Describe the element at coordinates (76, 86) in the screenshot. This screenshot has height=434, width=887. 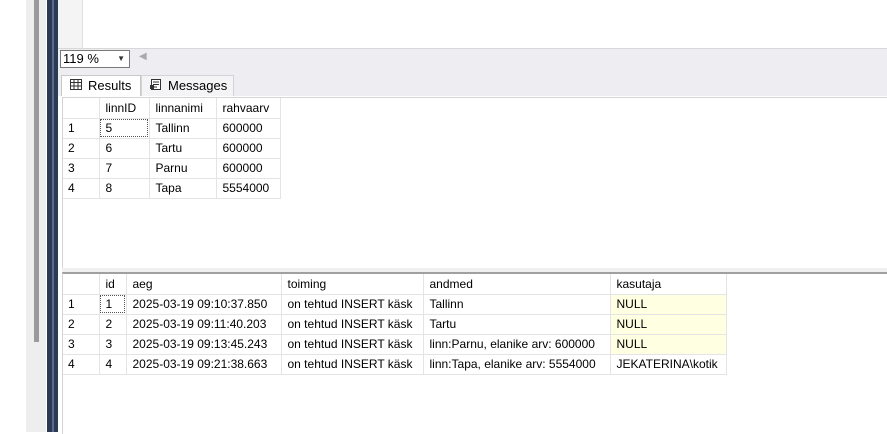
I see `grid-icon` at that location.